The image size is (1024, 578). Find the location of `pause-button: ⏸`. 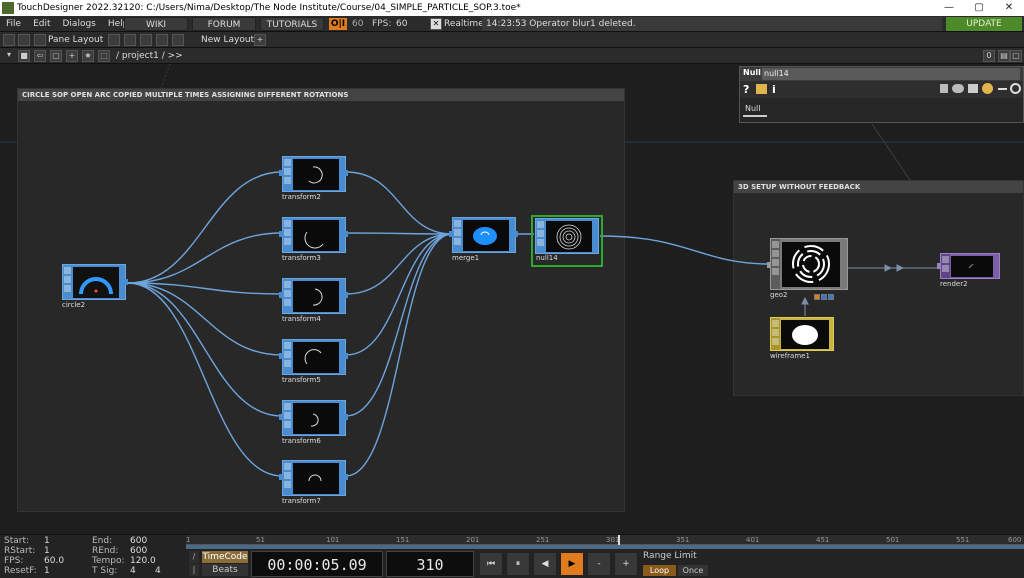

pause-button: ⏸ is located at coordinates (518, 564).